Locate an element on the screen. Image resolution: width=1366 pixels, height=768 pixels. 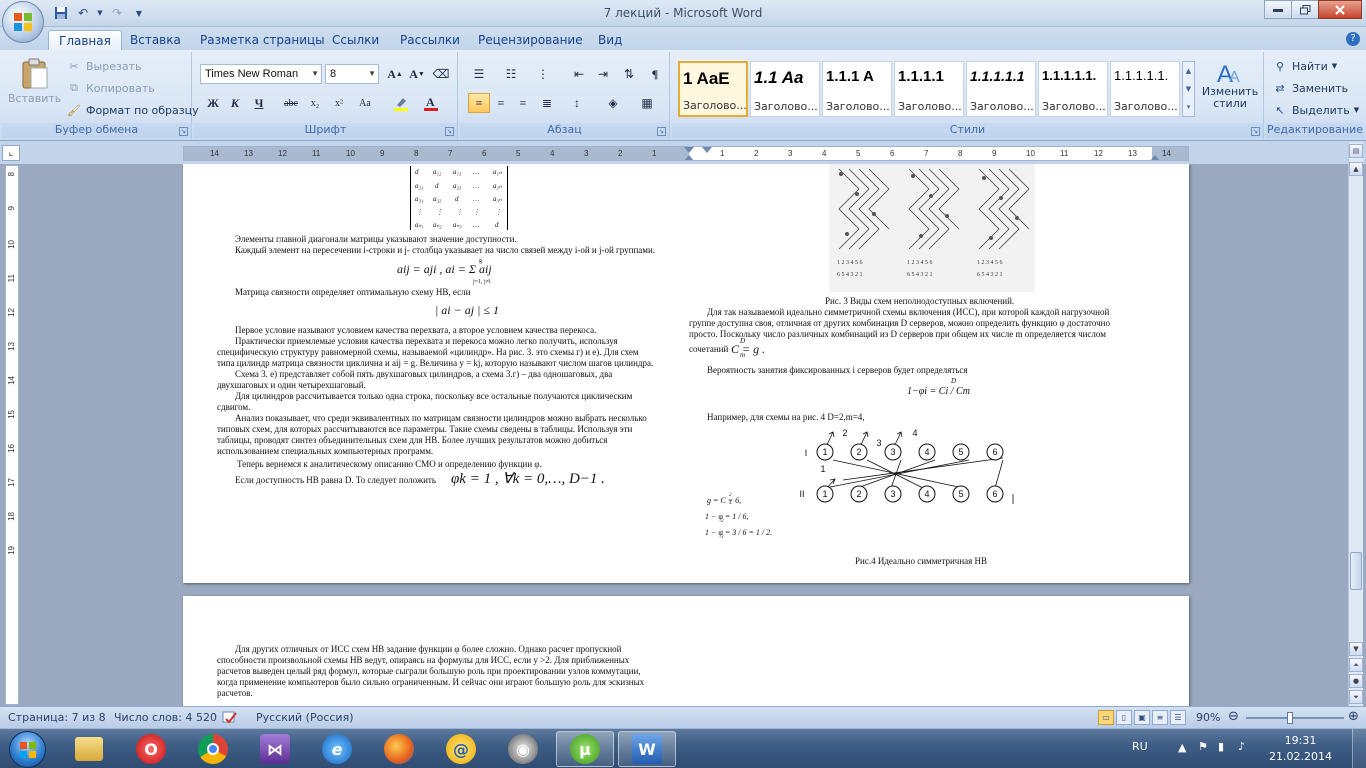
taskbar-visual-studio: ⋈ is located at coordinates (275, 749).